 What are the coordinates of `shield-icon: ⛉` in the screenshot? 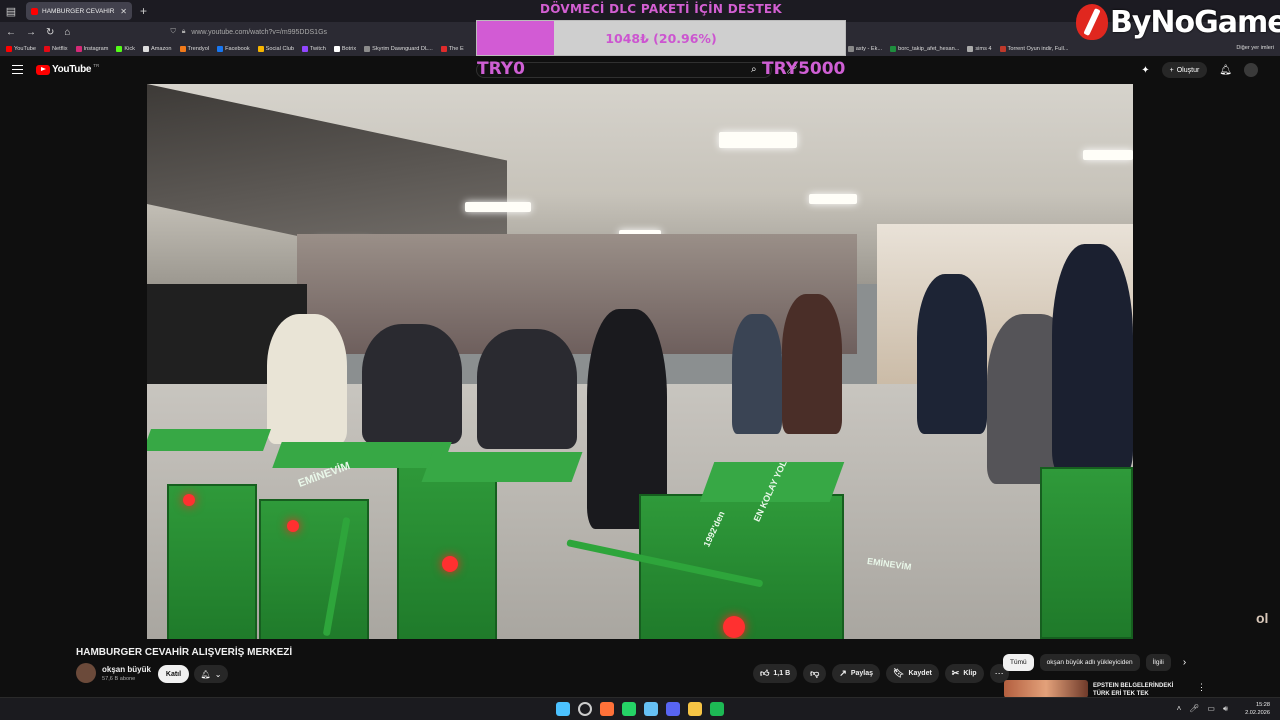 It's located at (172, 32).